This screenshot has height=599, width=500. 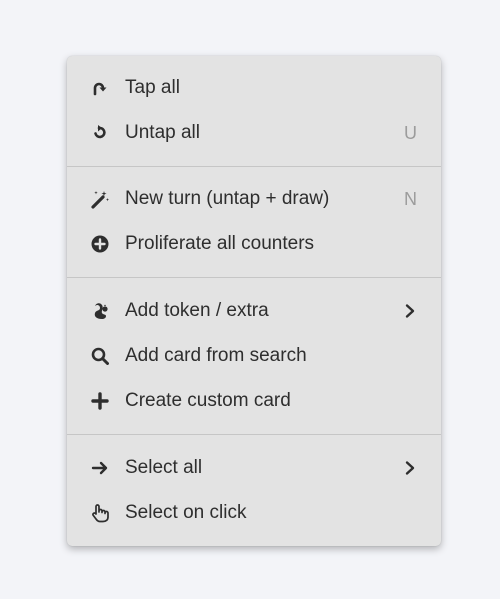 What do you see at coordinates (162, 132) in the screenshot?
I see `menu-item-label: Untap all` at bounding box center [162, 132].